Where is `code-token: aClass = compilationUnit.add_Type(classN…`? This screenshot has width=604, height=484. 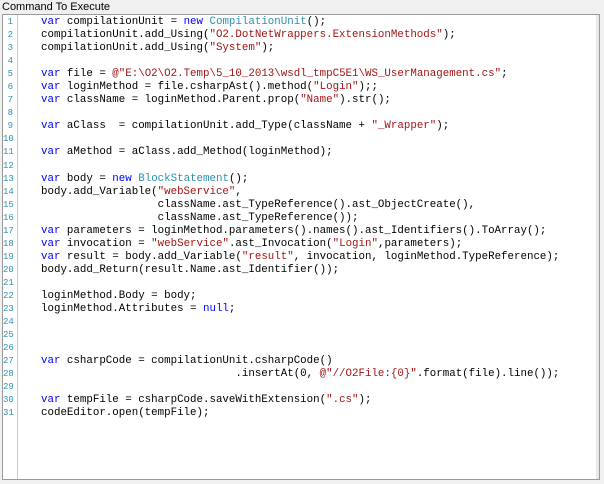
code-token: aClass = compilationUnit.add_Type(classN… is located at coordinates (216, 126).